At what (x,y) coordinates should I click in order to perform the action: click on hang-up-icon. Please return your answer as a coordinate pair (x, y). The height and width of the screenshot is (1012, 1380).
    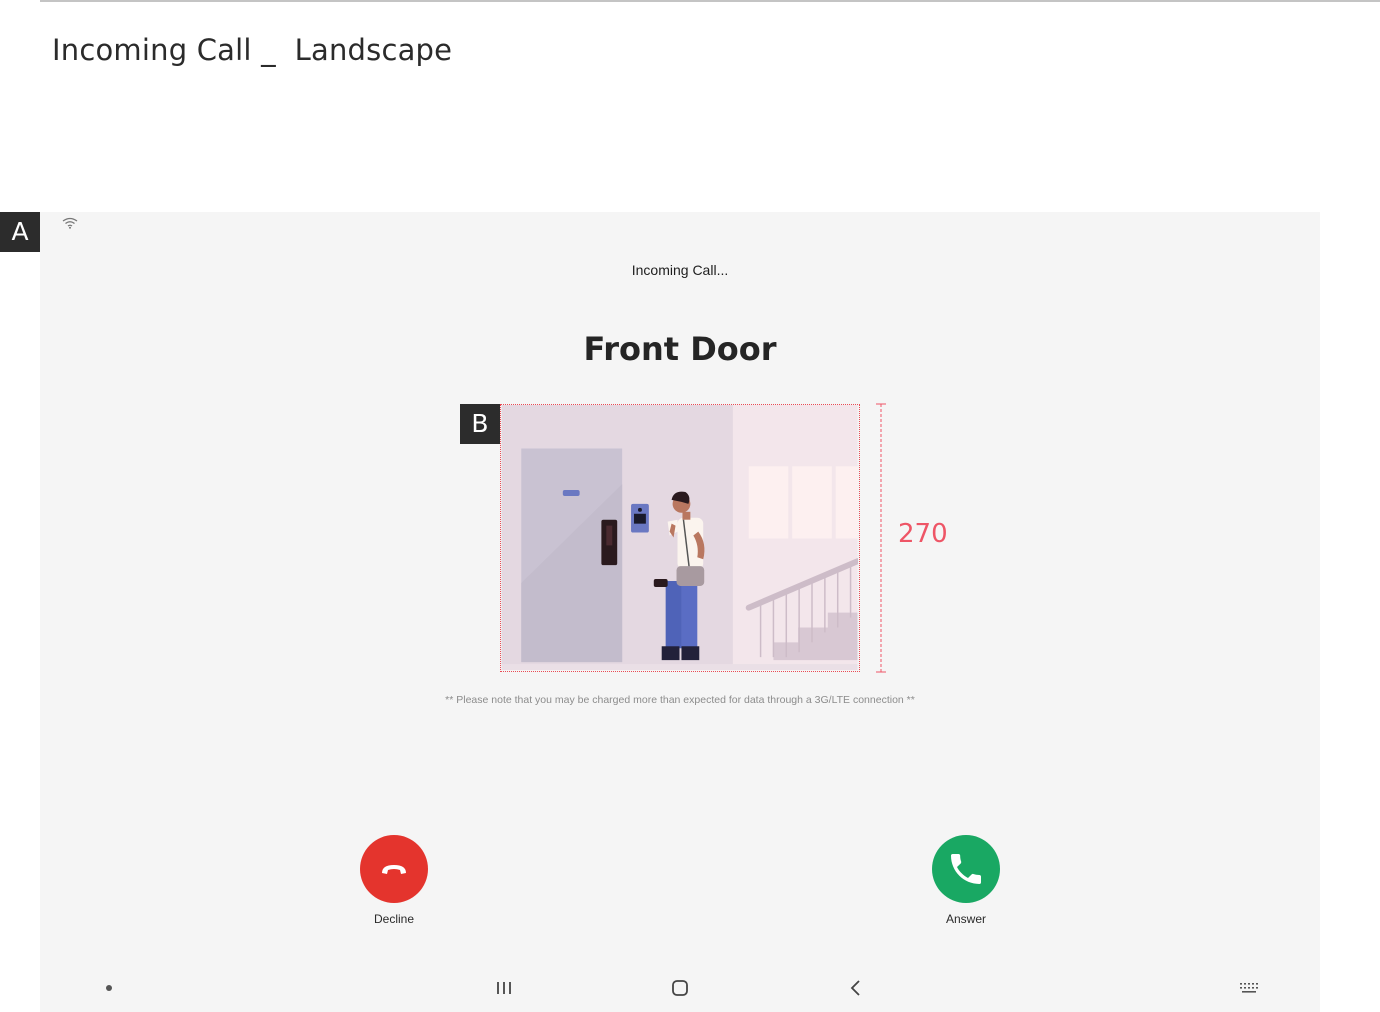
    Looking at the image, I should click on (394, 869).